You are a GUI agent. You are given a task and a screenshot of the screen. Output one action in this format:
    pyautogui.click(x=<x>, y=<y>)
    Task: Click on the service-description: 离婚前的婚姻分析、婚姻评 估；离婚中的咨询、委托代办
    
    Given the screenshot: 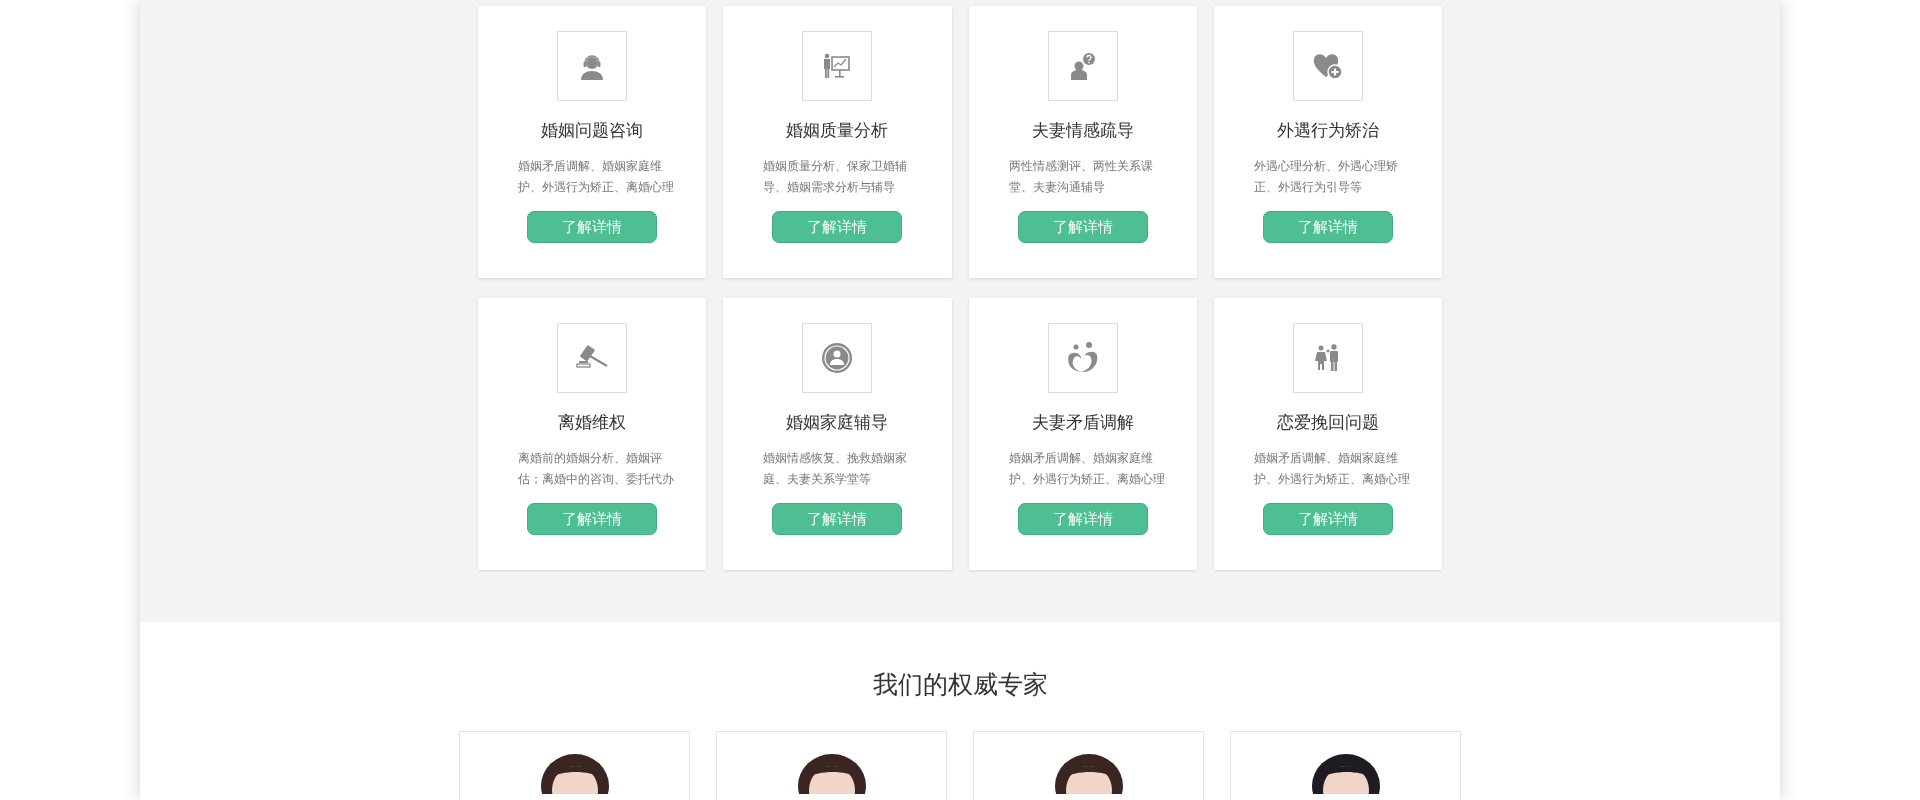 What is the action you would take?
    pyautogui.click(x=596, y=469)
    